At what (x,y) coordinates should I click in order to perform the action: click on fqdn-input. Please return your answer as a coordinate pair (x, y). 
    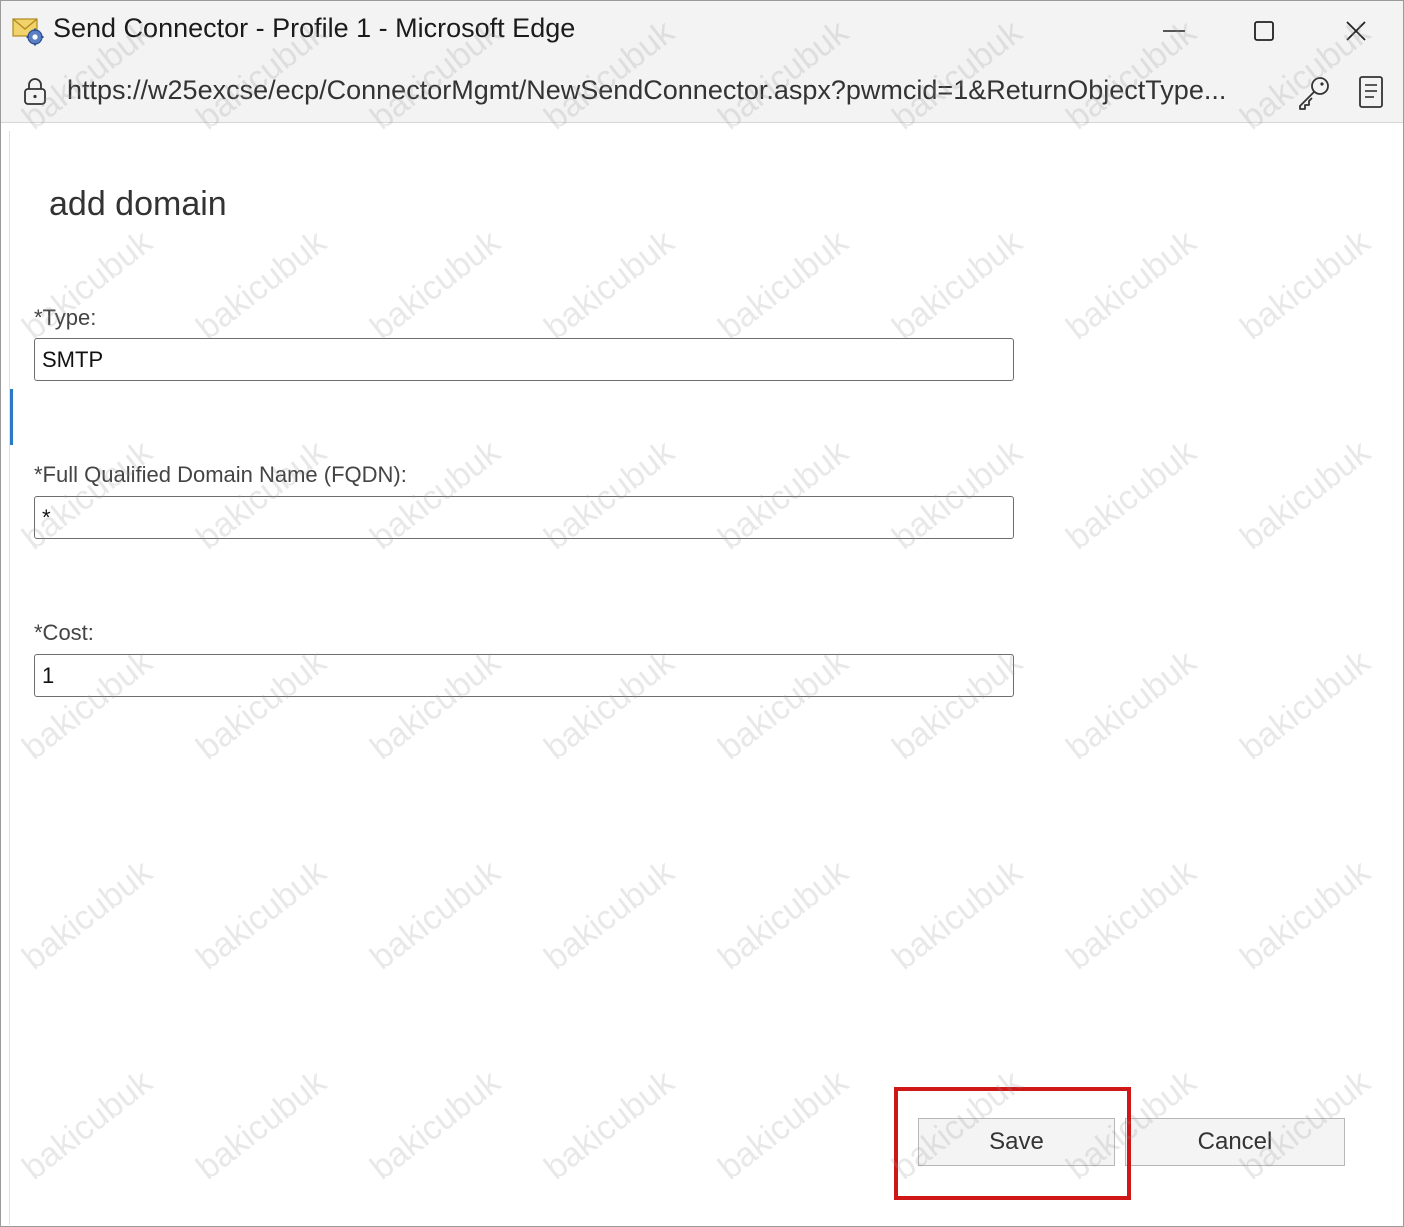
    Looking at the image, I should click on (524, 517).